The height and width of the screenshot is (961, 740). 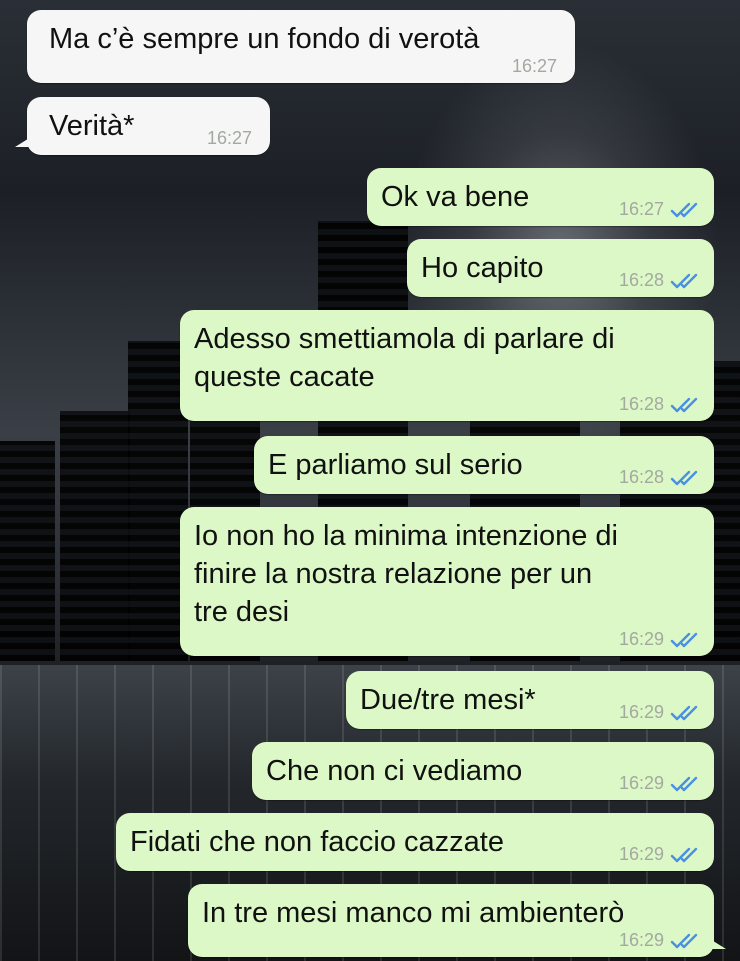 What do you see at coordinates (560, 268) in the screenshot?
I see `outgoing-message-bubble: Ho capito 16:28` at bounding box center [560, 268].